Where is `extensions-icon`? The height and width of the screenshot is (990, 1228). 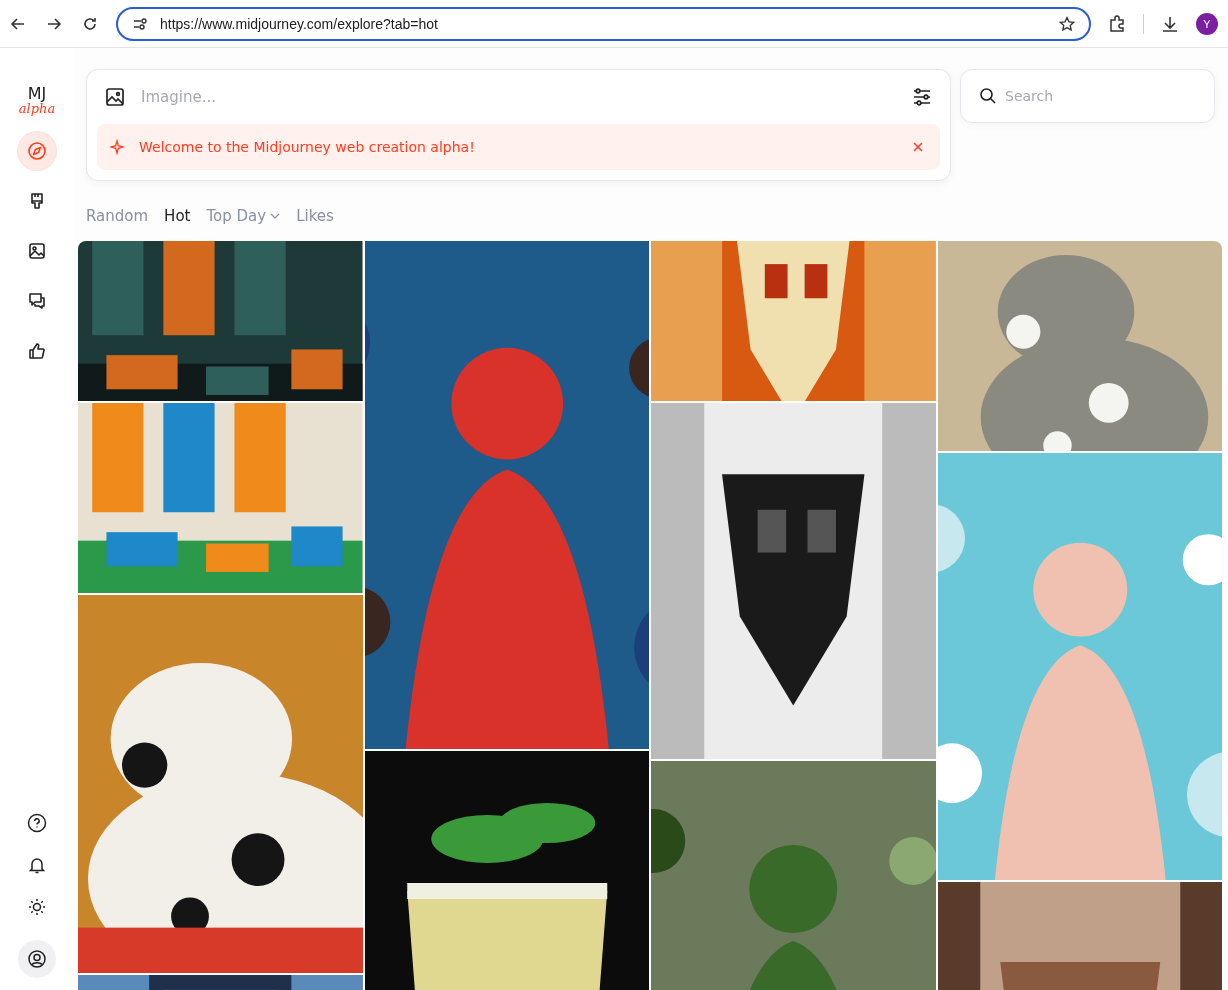 extensions-icon is located at coordinates (1117, 23).